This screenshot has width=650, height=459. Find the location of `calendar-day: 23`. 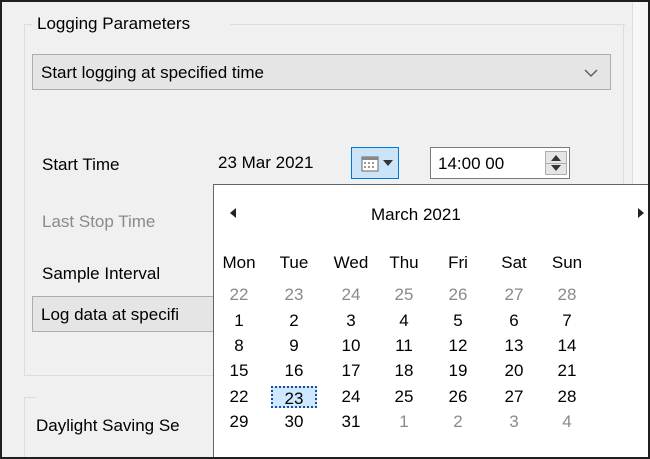

calendar-day: 23 is located at coordinates (294, 295).